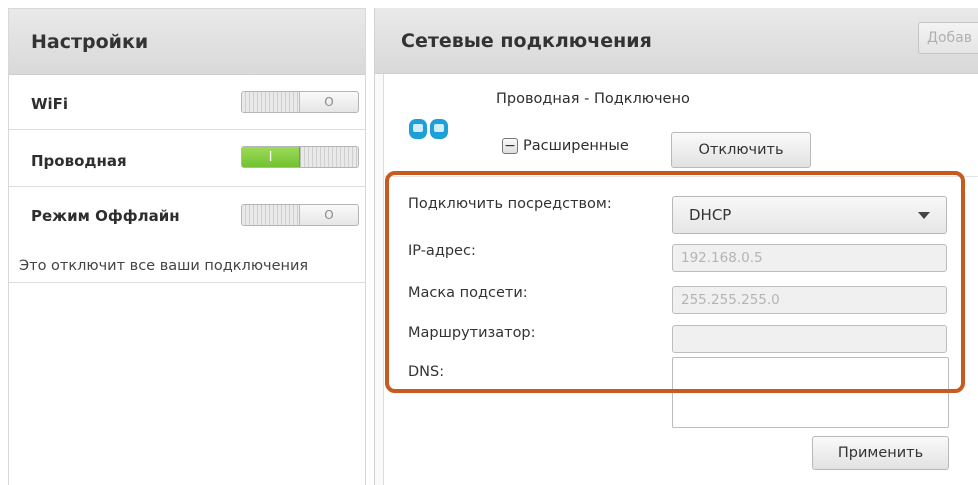 This screenshot has width=978, height=485. Describe the element at coordinates (79, 161) in the screenshot. I see `wired-label: Проводная` at that location.